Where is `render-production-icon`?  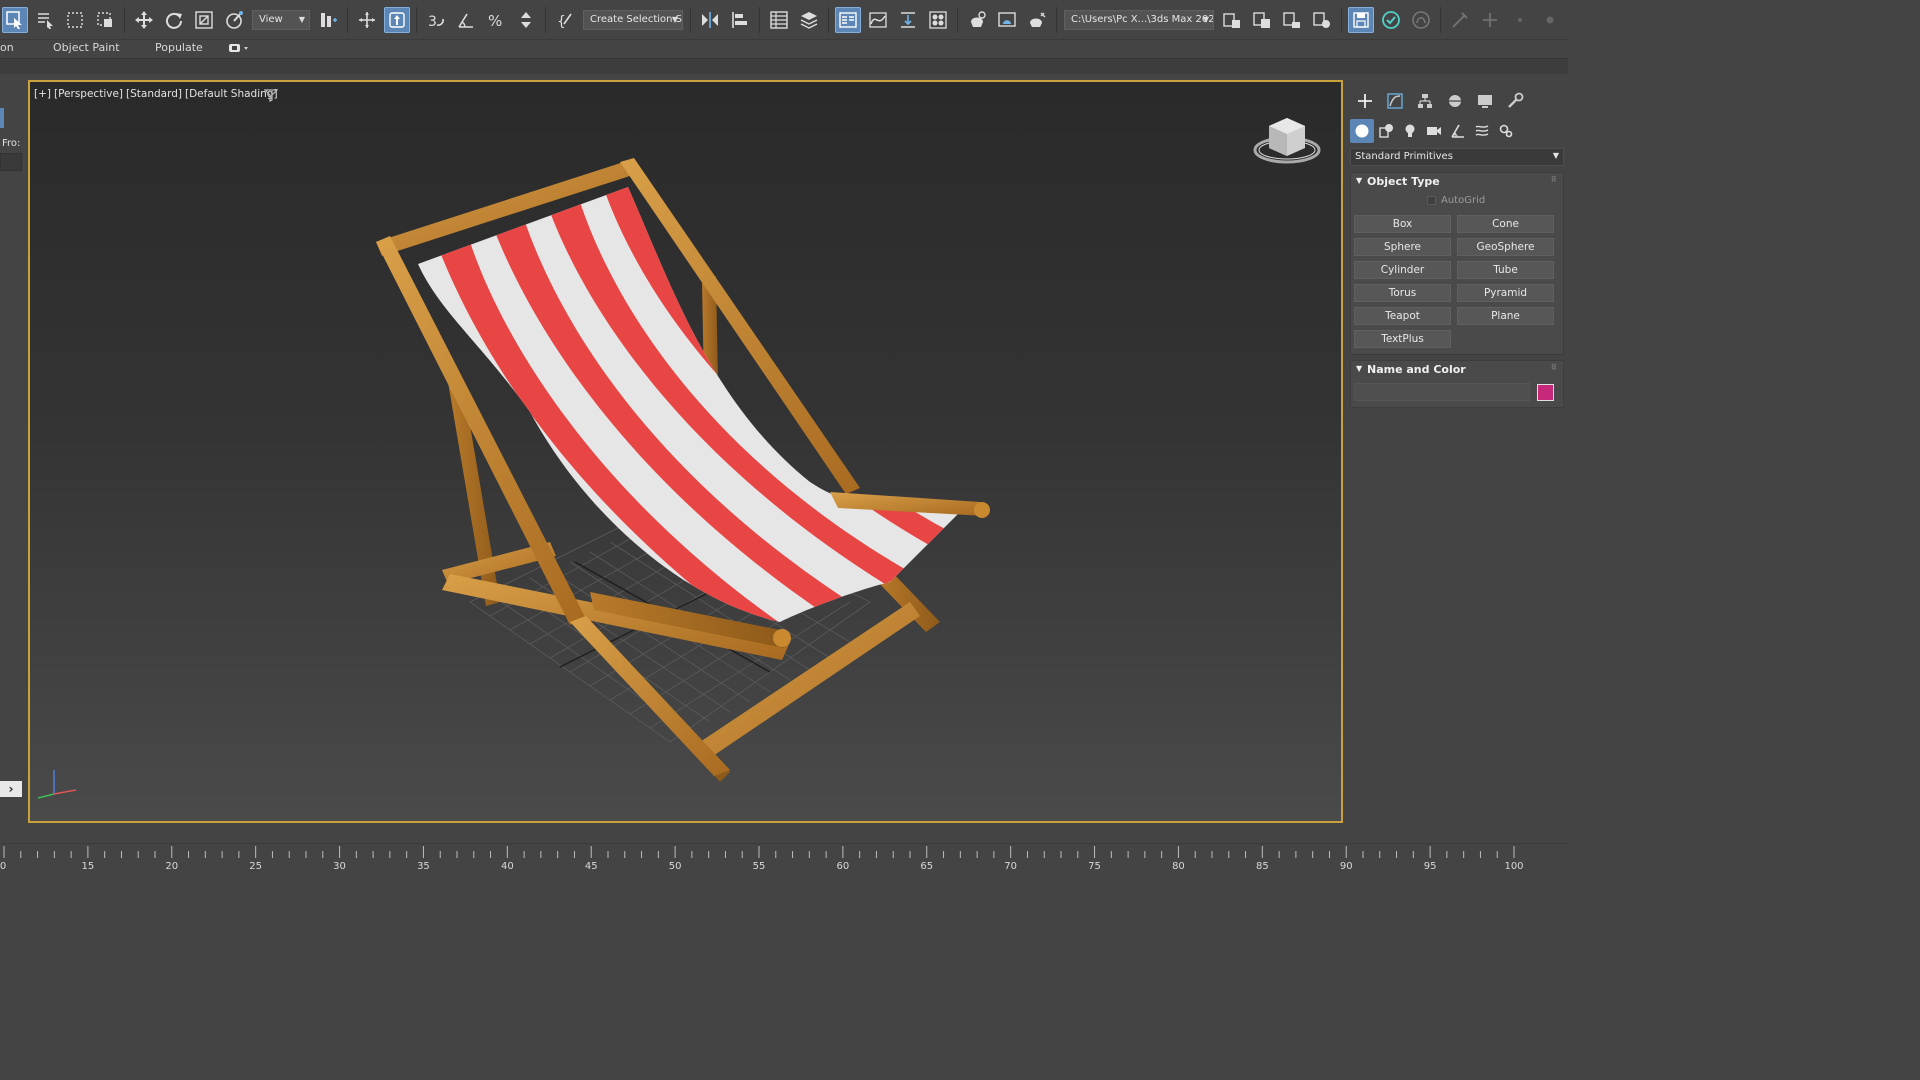
render-production-icon is located at coordinates (1037, 20).